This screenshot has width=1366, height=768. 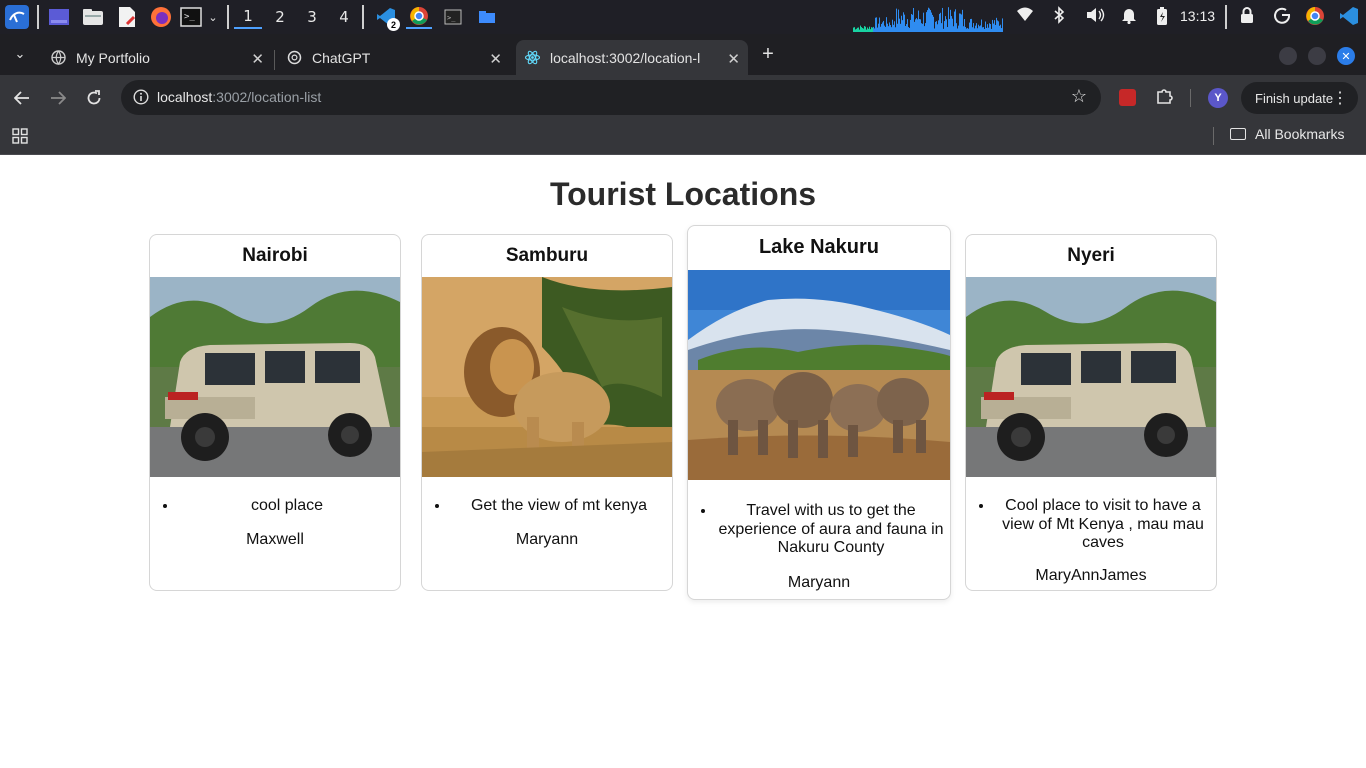 What do you see at coordinates (1315, 17) in the screenshot?
I see `chrome-tray-icon` at bounding box center [1315, 17].